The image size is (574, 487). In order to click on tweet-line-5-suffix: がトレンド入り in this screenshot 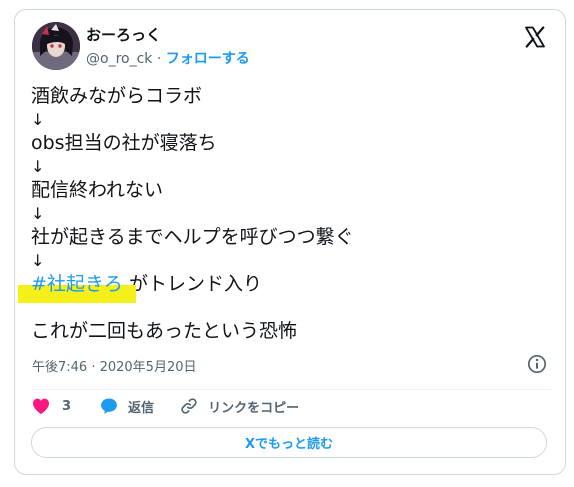, I will do `click(192, 284)`.